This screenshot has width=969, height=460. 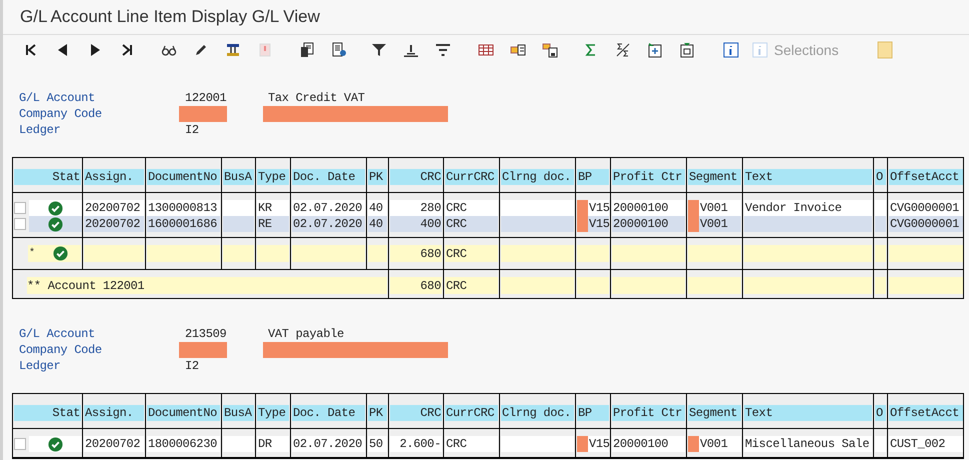 What do you see at coordinates (655, 50) in the screenshot?
I see `expand-icon` at bounding box center [655, 50].